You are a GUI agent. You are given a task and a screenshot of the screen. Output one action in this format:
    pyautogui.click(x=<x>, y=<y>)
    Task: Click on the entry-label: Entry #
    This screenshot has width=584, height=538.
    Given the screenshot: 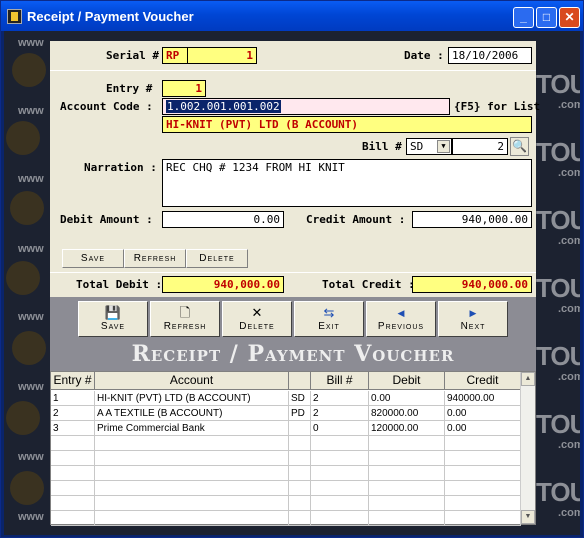 What is the action you would take?
    pyautogui.click(x=129, y=88)
    